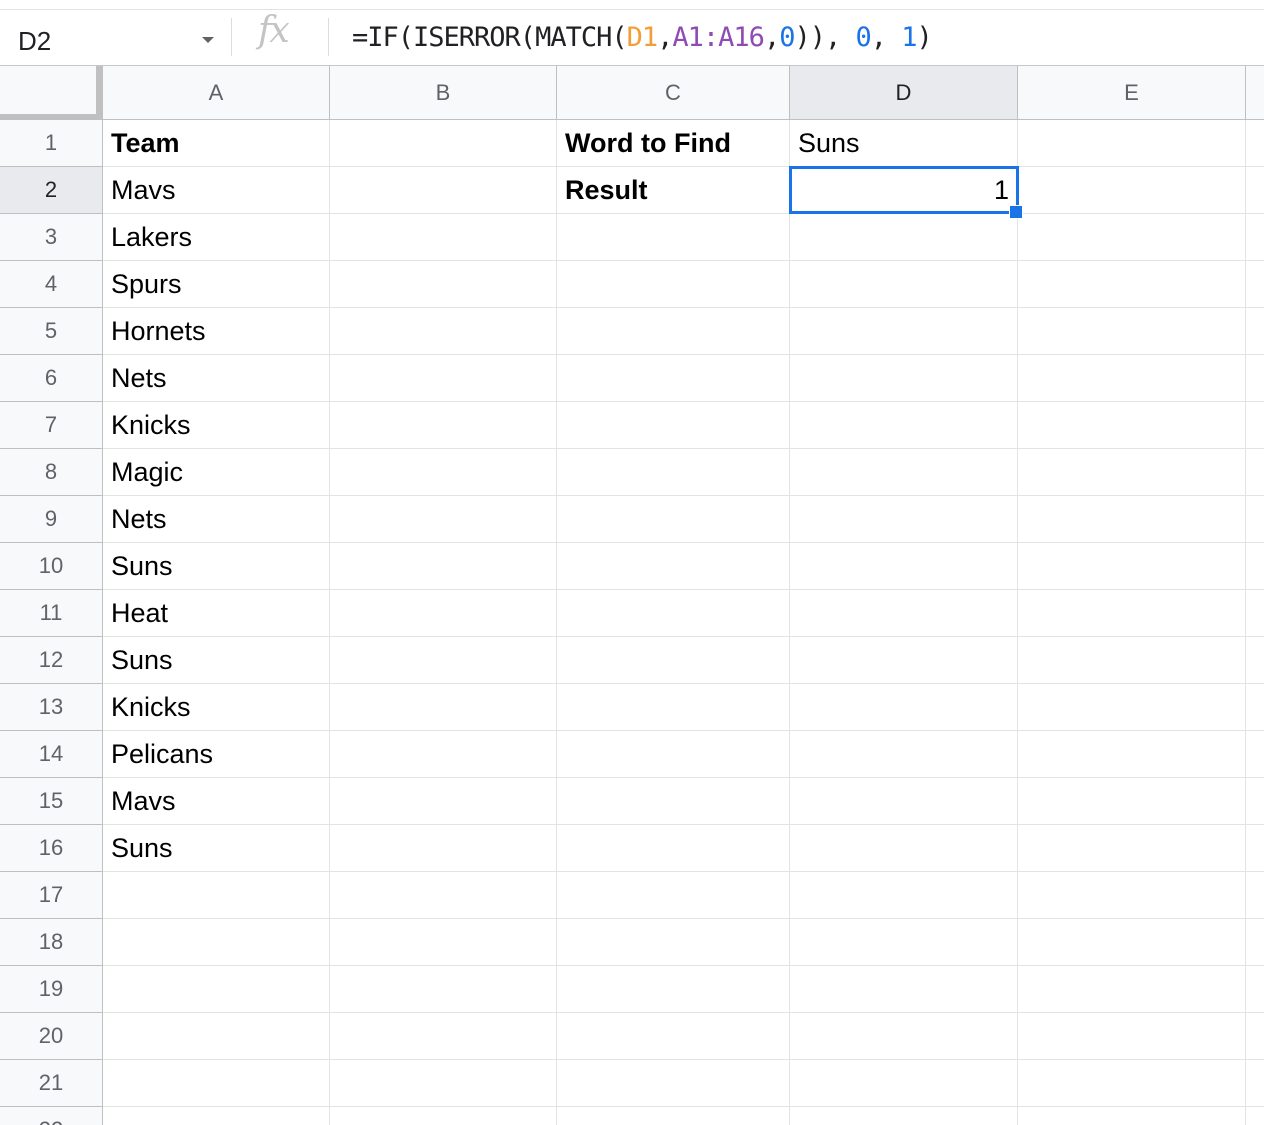 The width and height of the screenshot is (1264, 1125). Describe the element at coordinates (904, 143) in the screenshot. I see `cell-d1: Suns` at that location.